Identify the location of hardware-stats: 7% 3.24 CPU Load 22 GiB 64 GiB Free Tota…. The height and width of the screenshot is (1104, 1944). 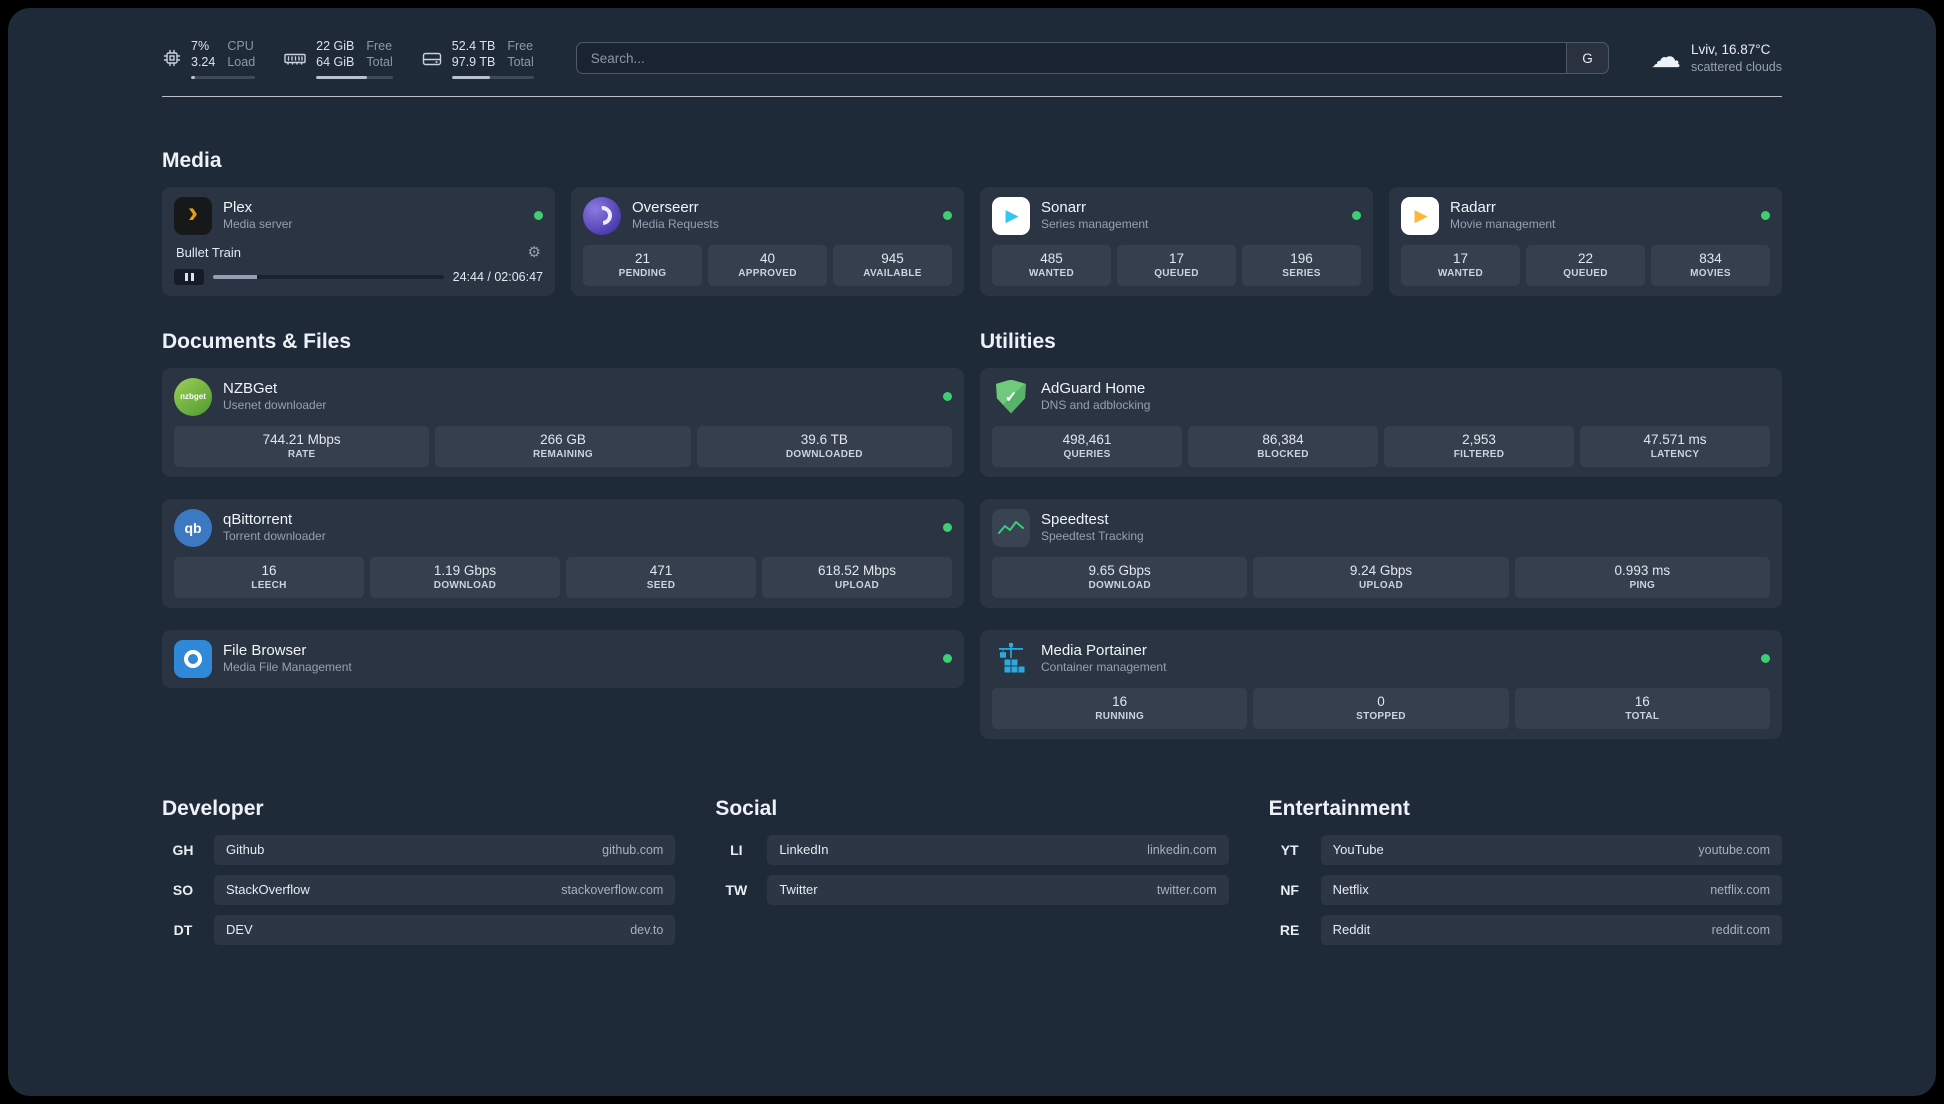
(348, 58).